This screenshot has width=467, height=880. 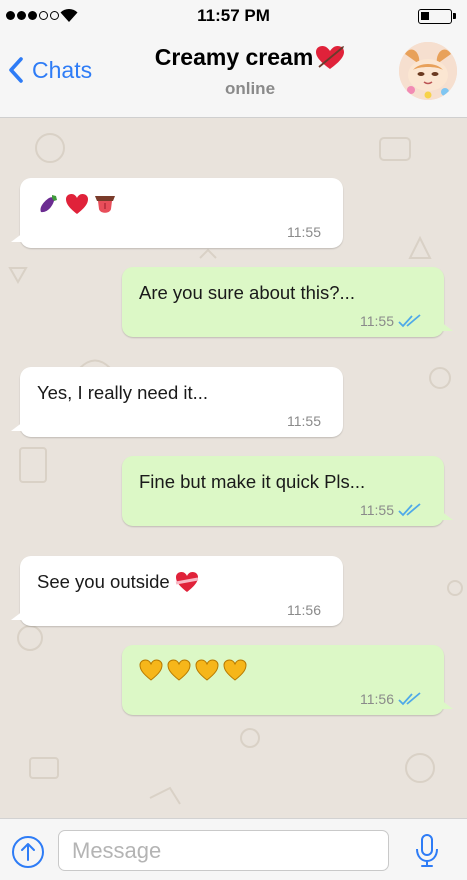 What do you see at coordinates (250, 71) in the screenshot?
I see `contact-title: Creamy cream online` at bounding box center [250, 71].